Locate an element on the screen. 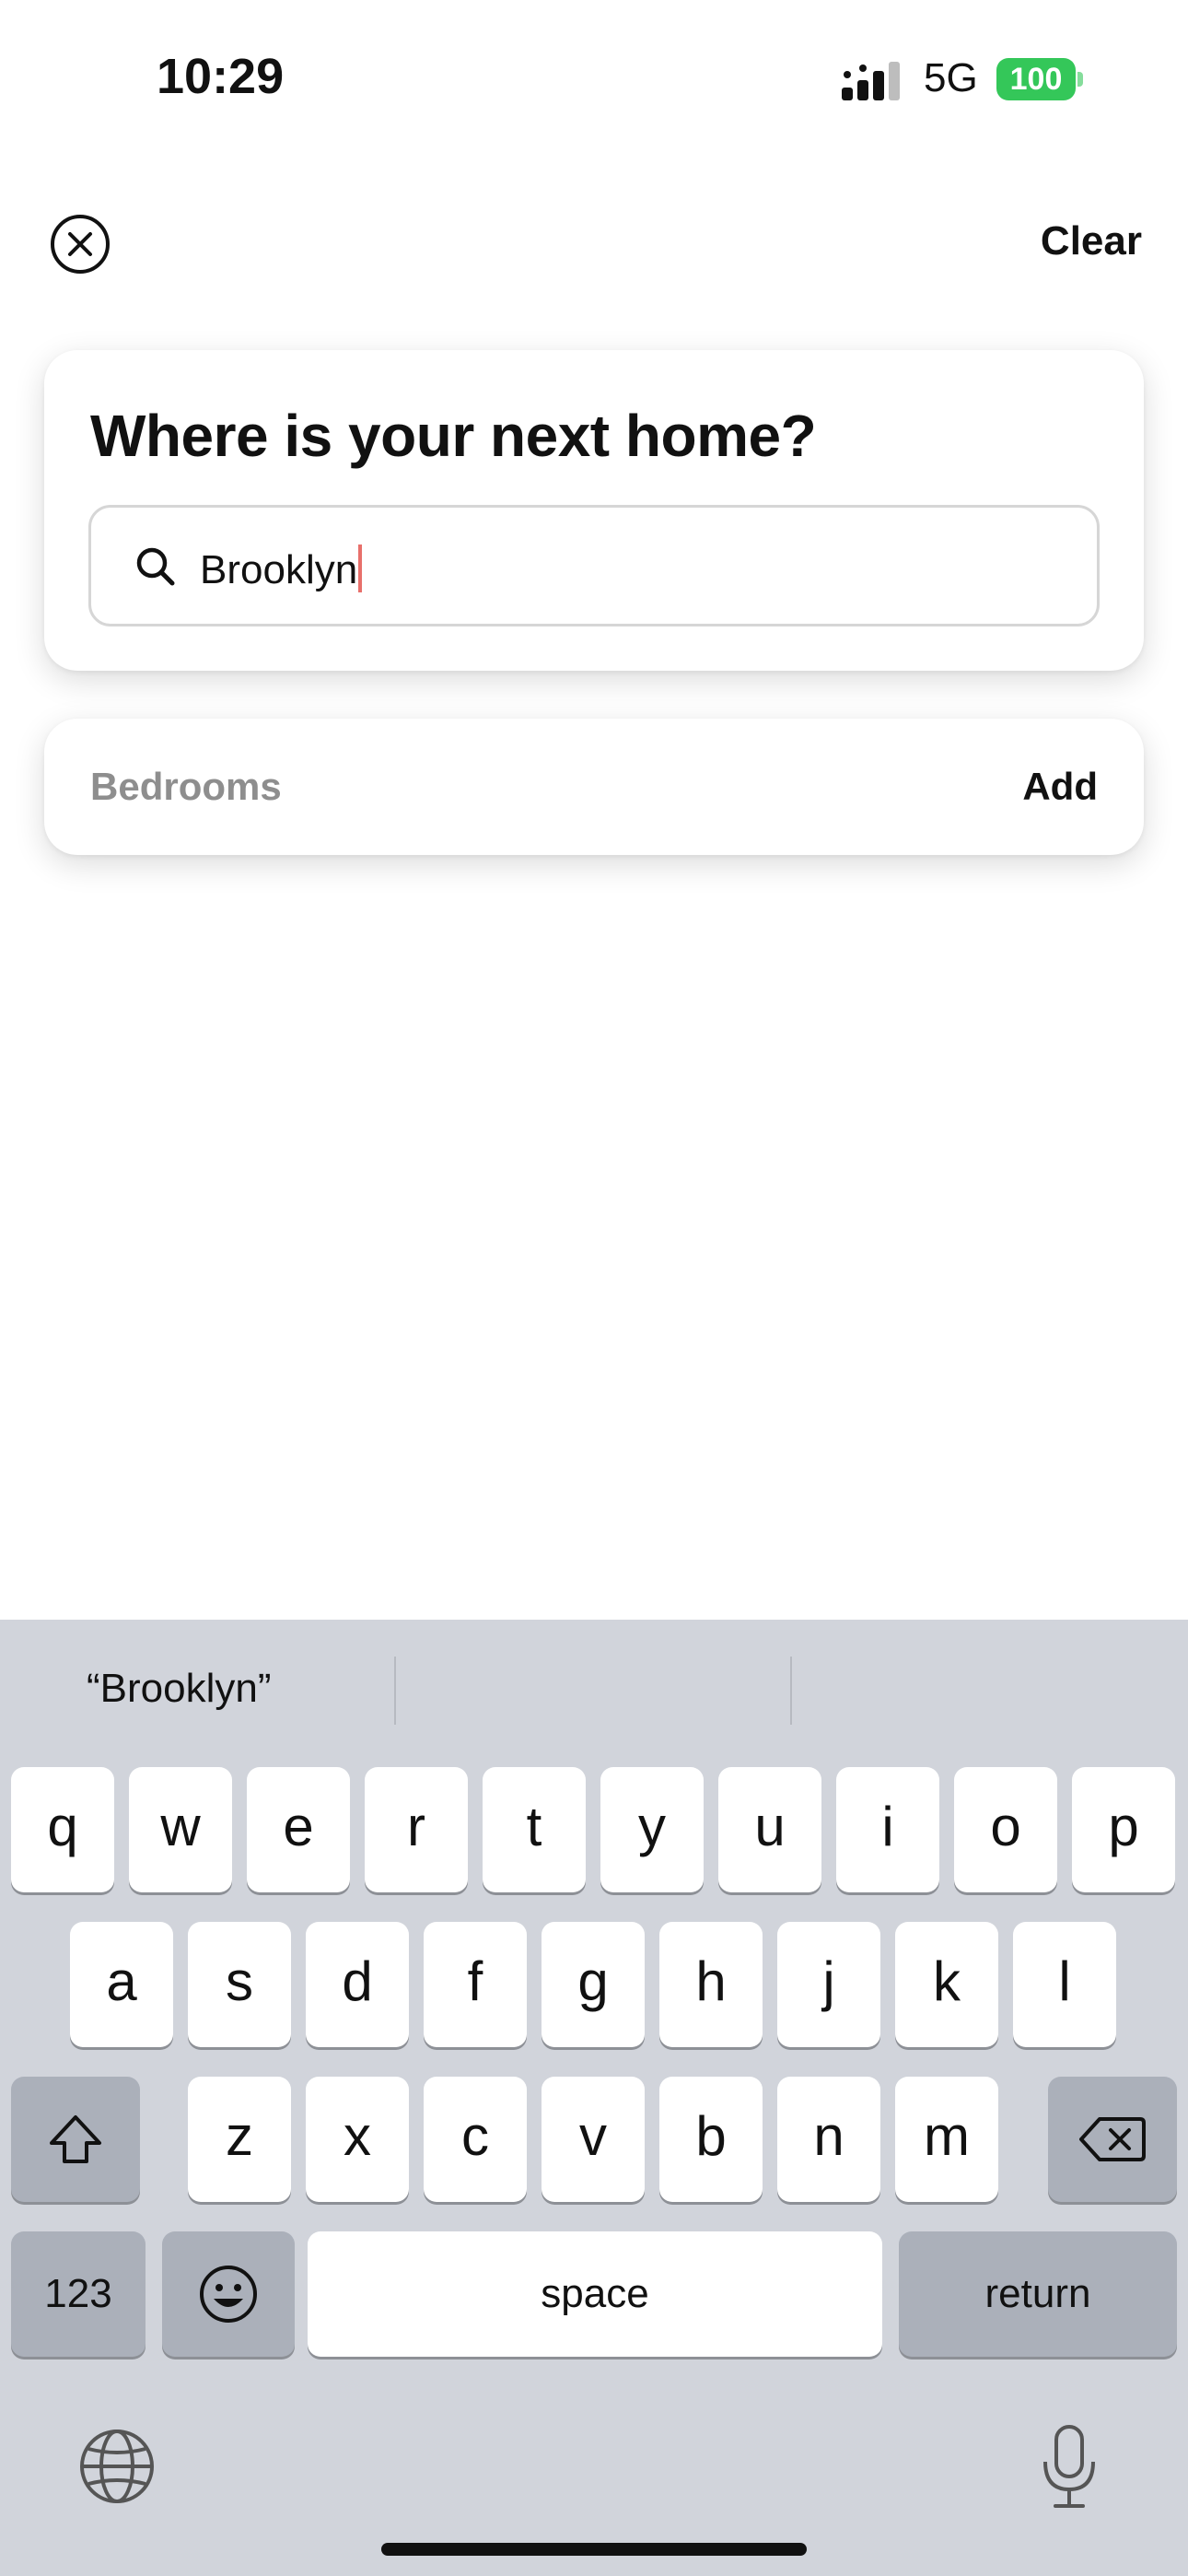  shift-key is located at coordinates (76, 2139).